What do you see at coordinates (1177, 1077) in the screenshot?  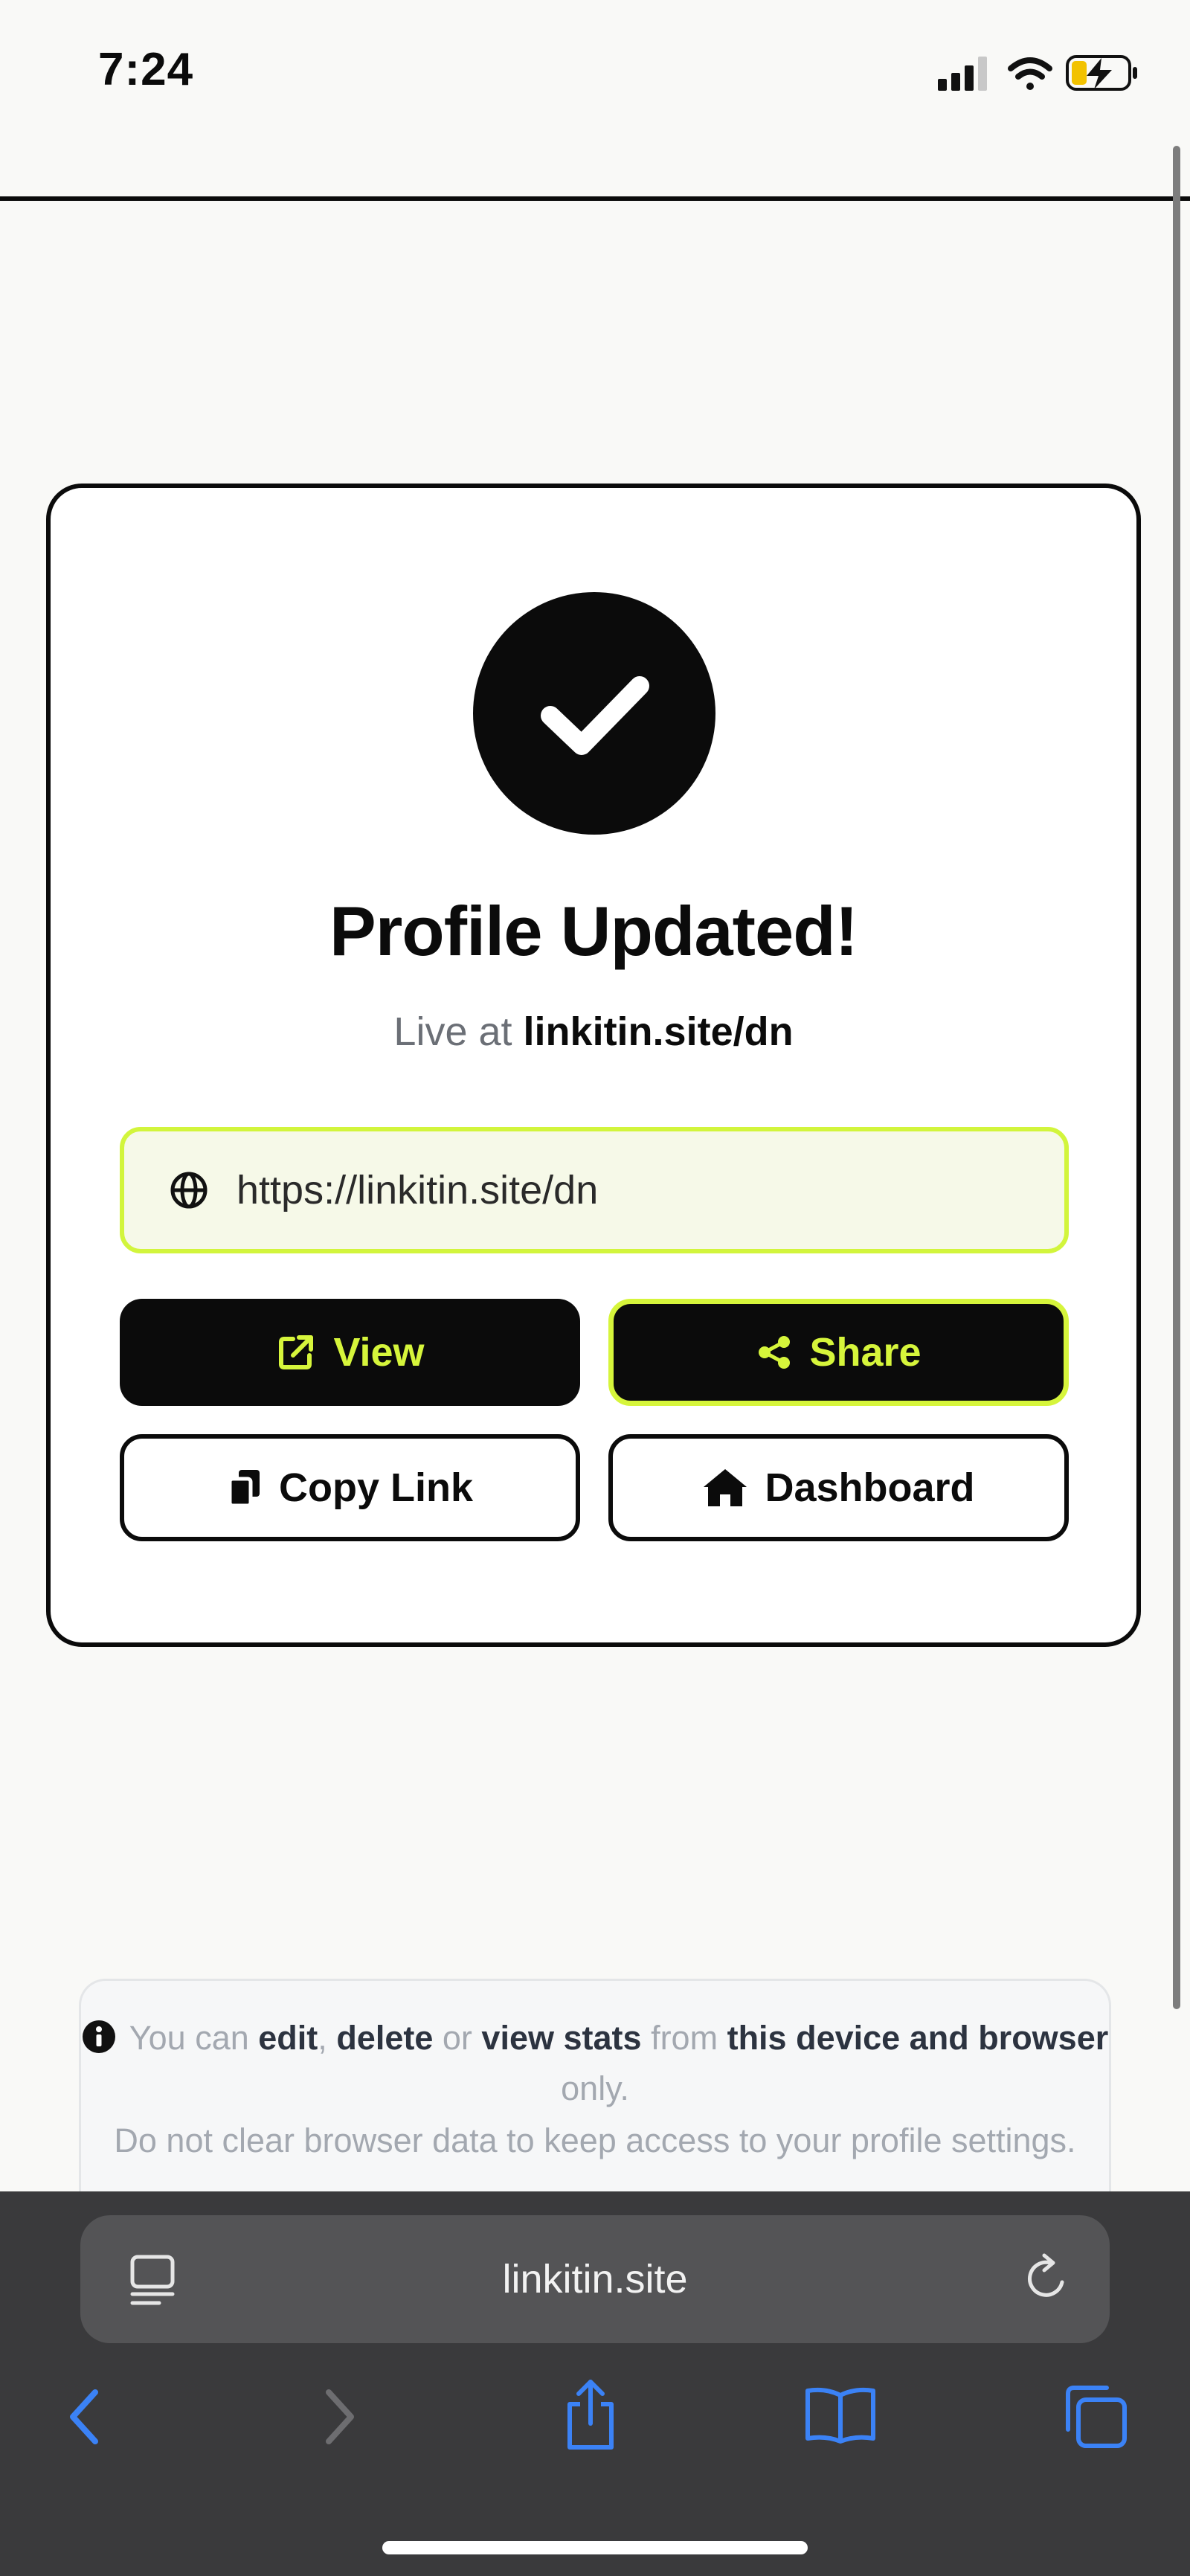 I see `scrollbar` at bounding box center [1177, 1077].